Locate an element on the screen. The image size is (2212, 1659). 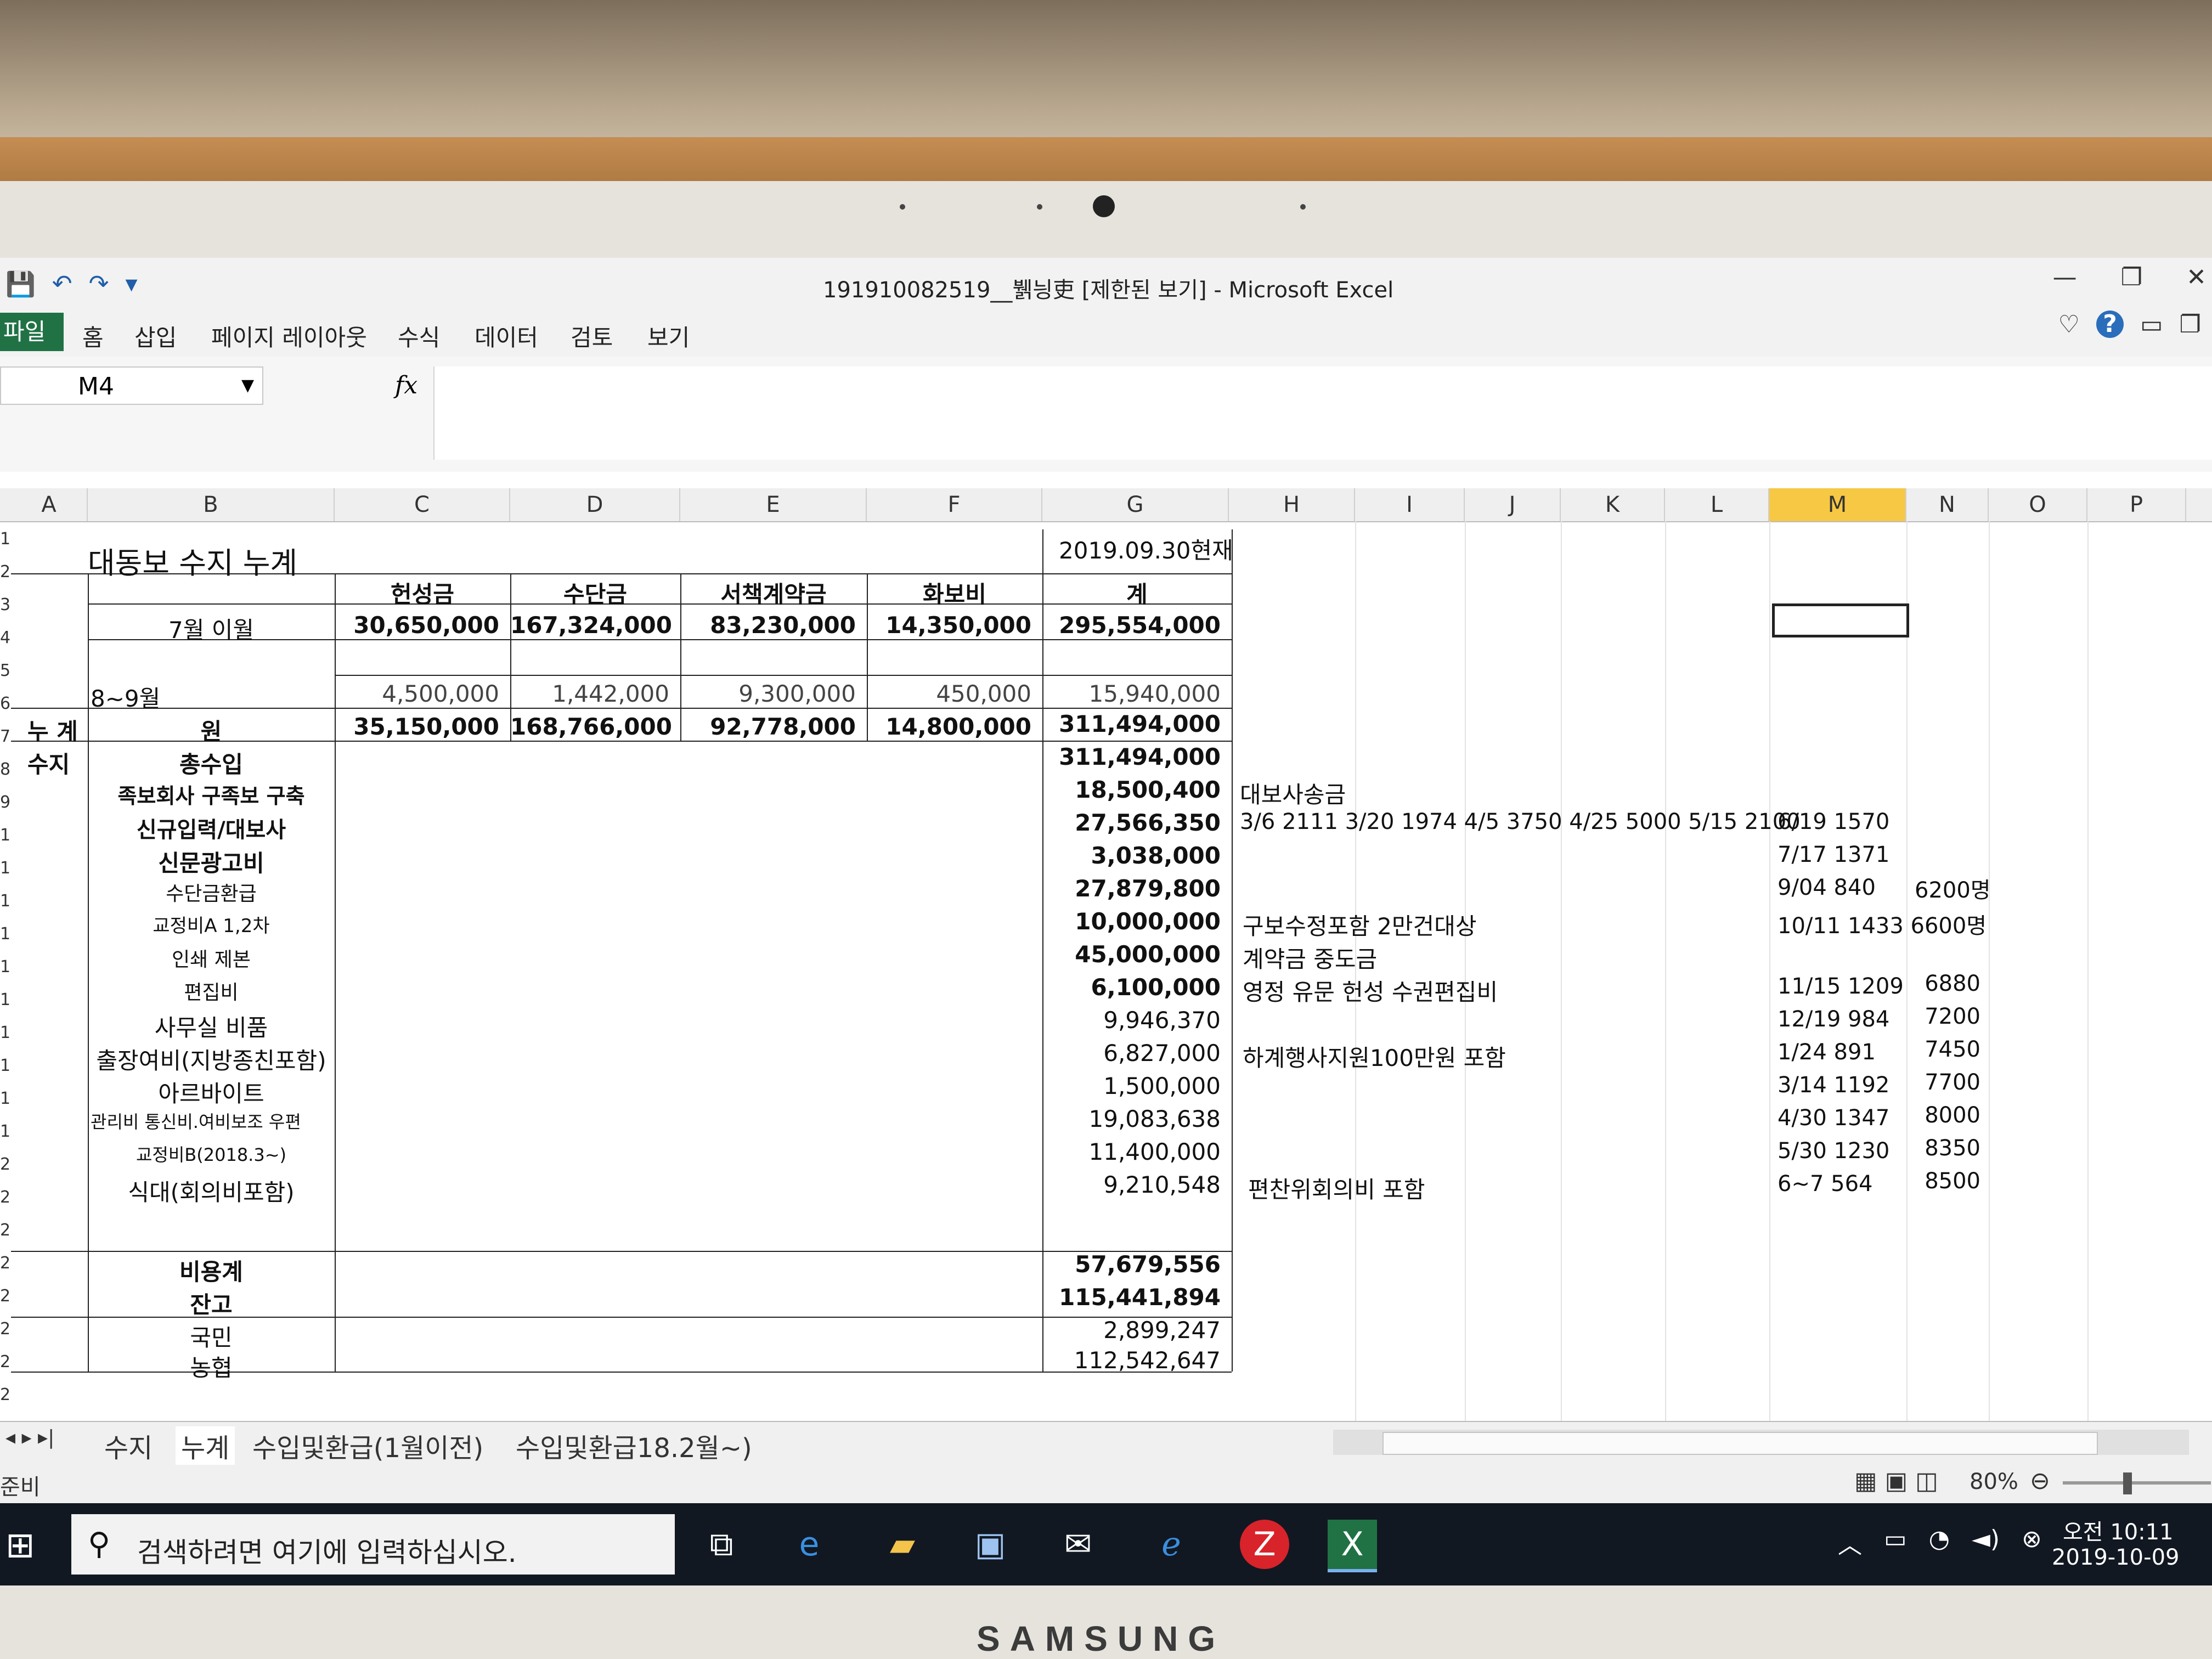
row-header: 23 is located at coordinates (6, 1263).